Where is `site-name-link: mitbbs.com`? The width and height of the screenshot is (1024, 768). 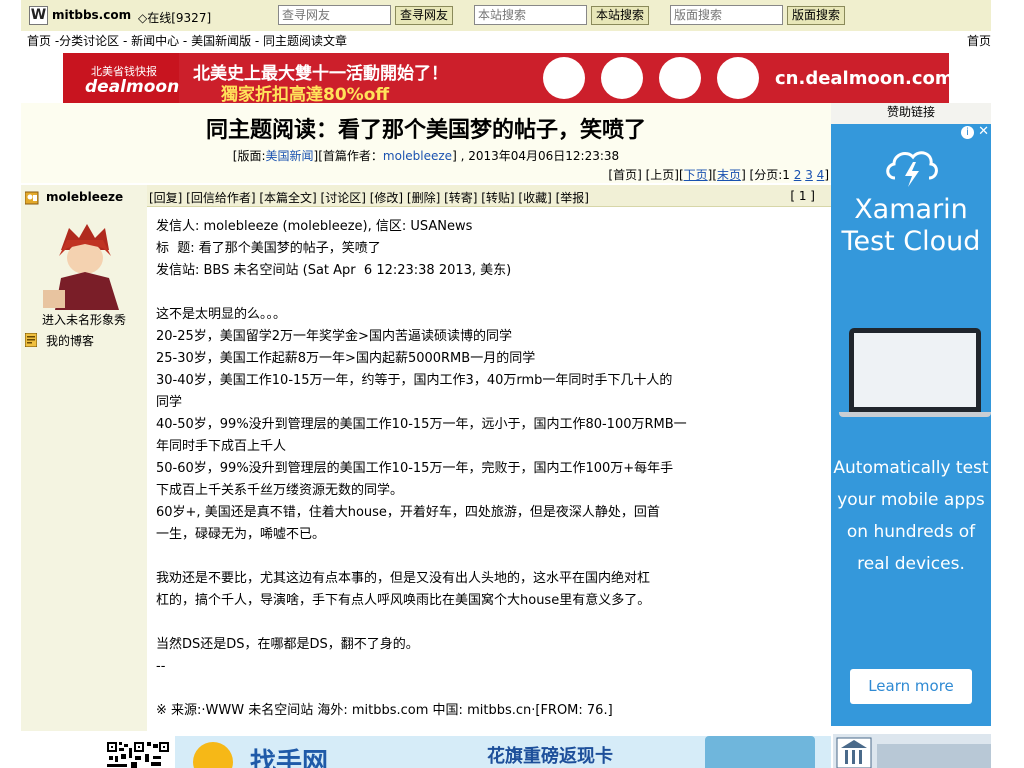 site-name-link: mitbbs.com is located at coordinates (91, 15).